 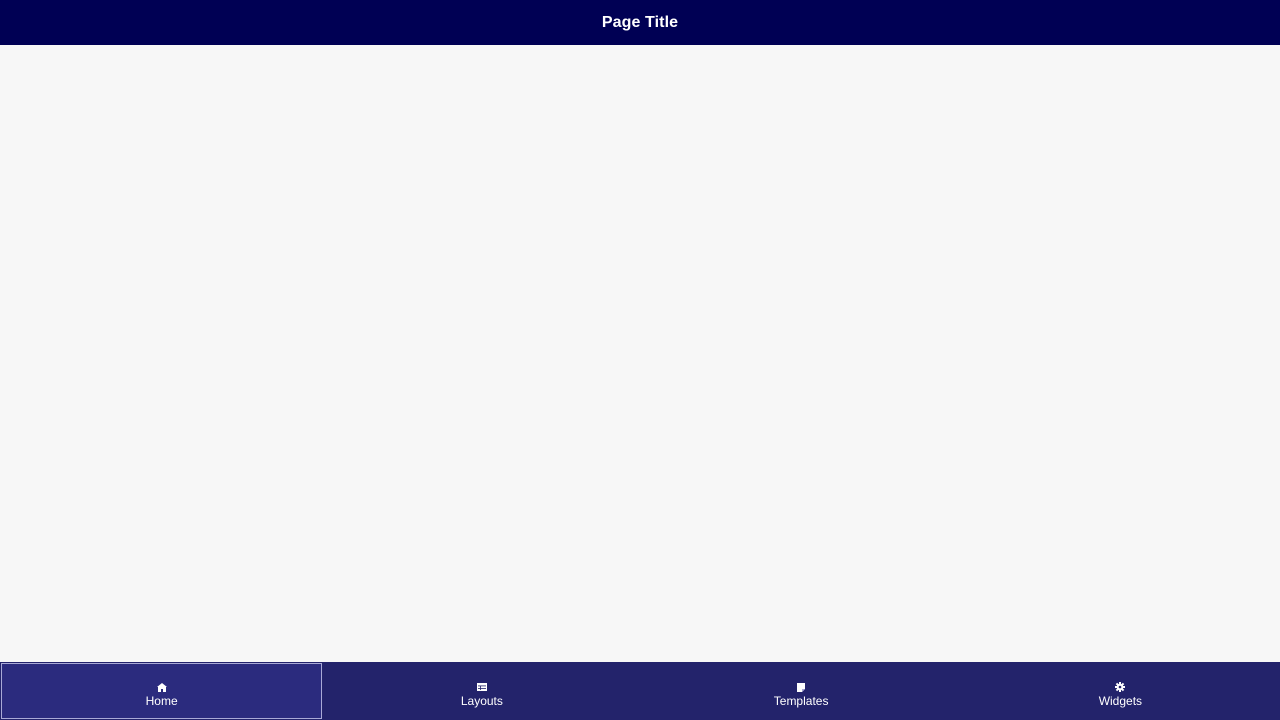 I want to click on page-title: Page Title, so click(x=640, y=22).